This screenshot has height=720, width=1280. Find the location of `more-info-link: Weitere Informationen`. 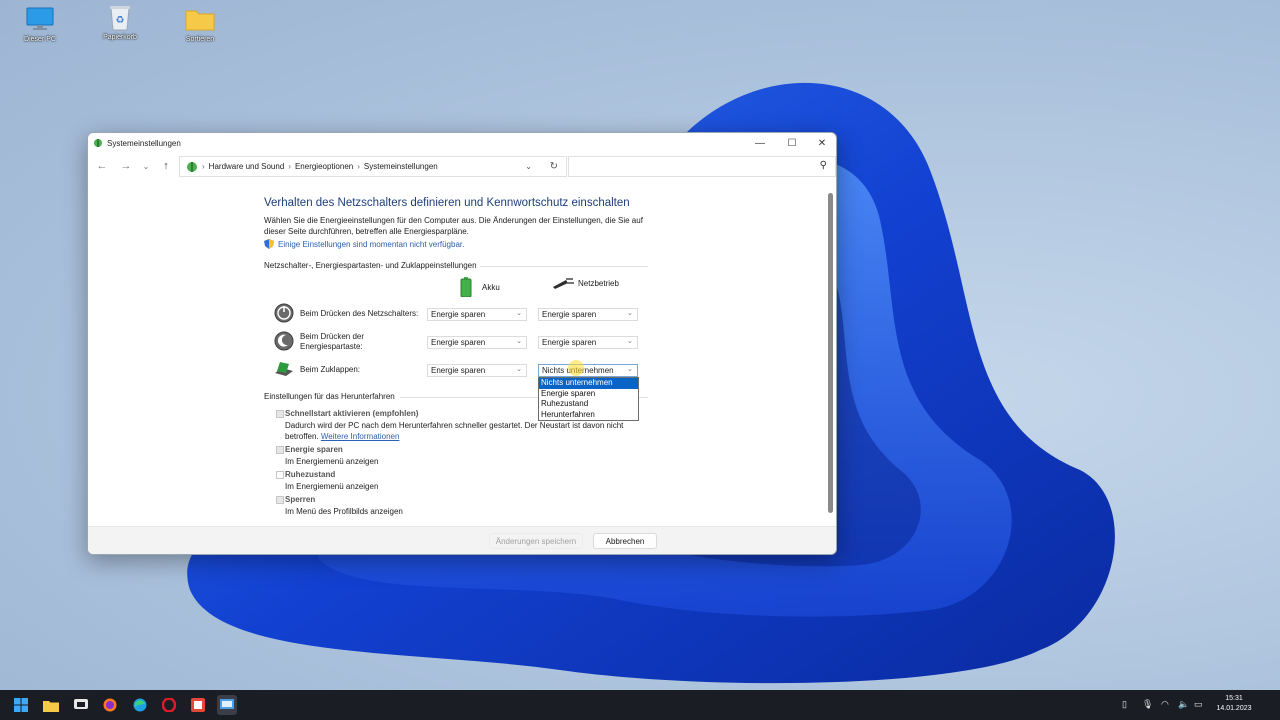

more-info-link: Weitere Informationen is located at coordinates (360, 436).